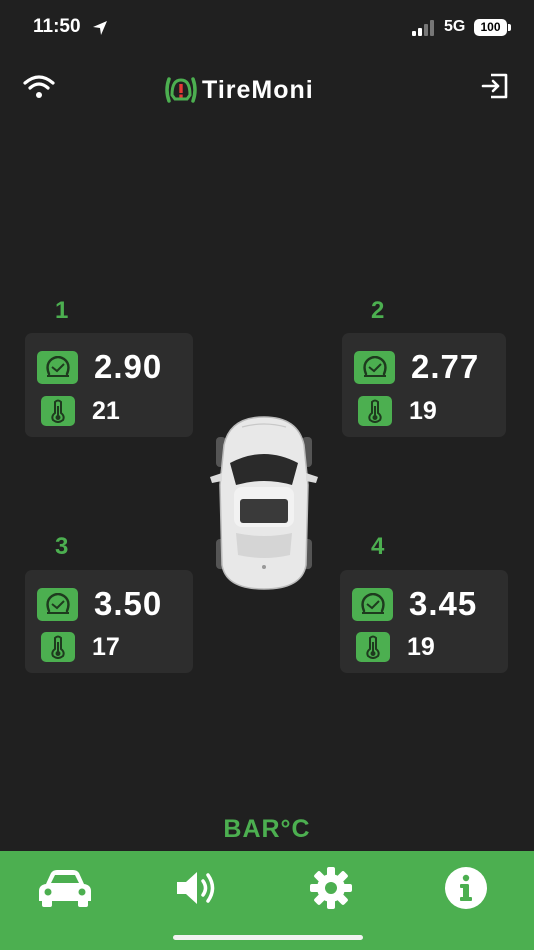 The height and width of the screenshot is (950, 534). I want to click on battery-indicator: 100, so click(490, 27).